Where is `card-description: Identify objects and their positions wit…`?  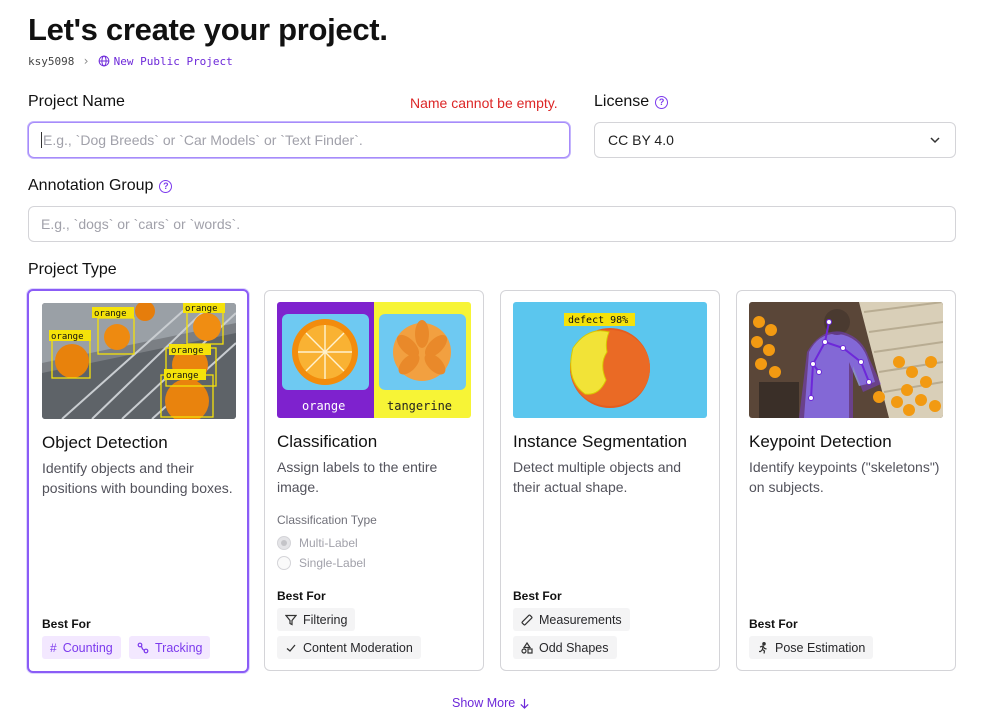 card-description: Identify objects and their positions wit… is located at coordinates (137, 478).